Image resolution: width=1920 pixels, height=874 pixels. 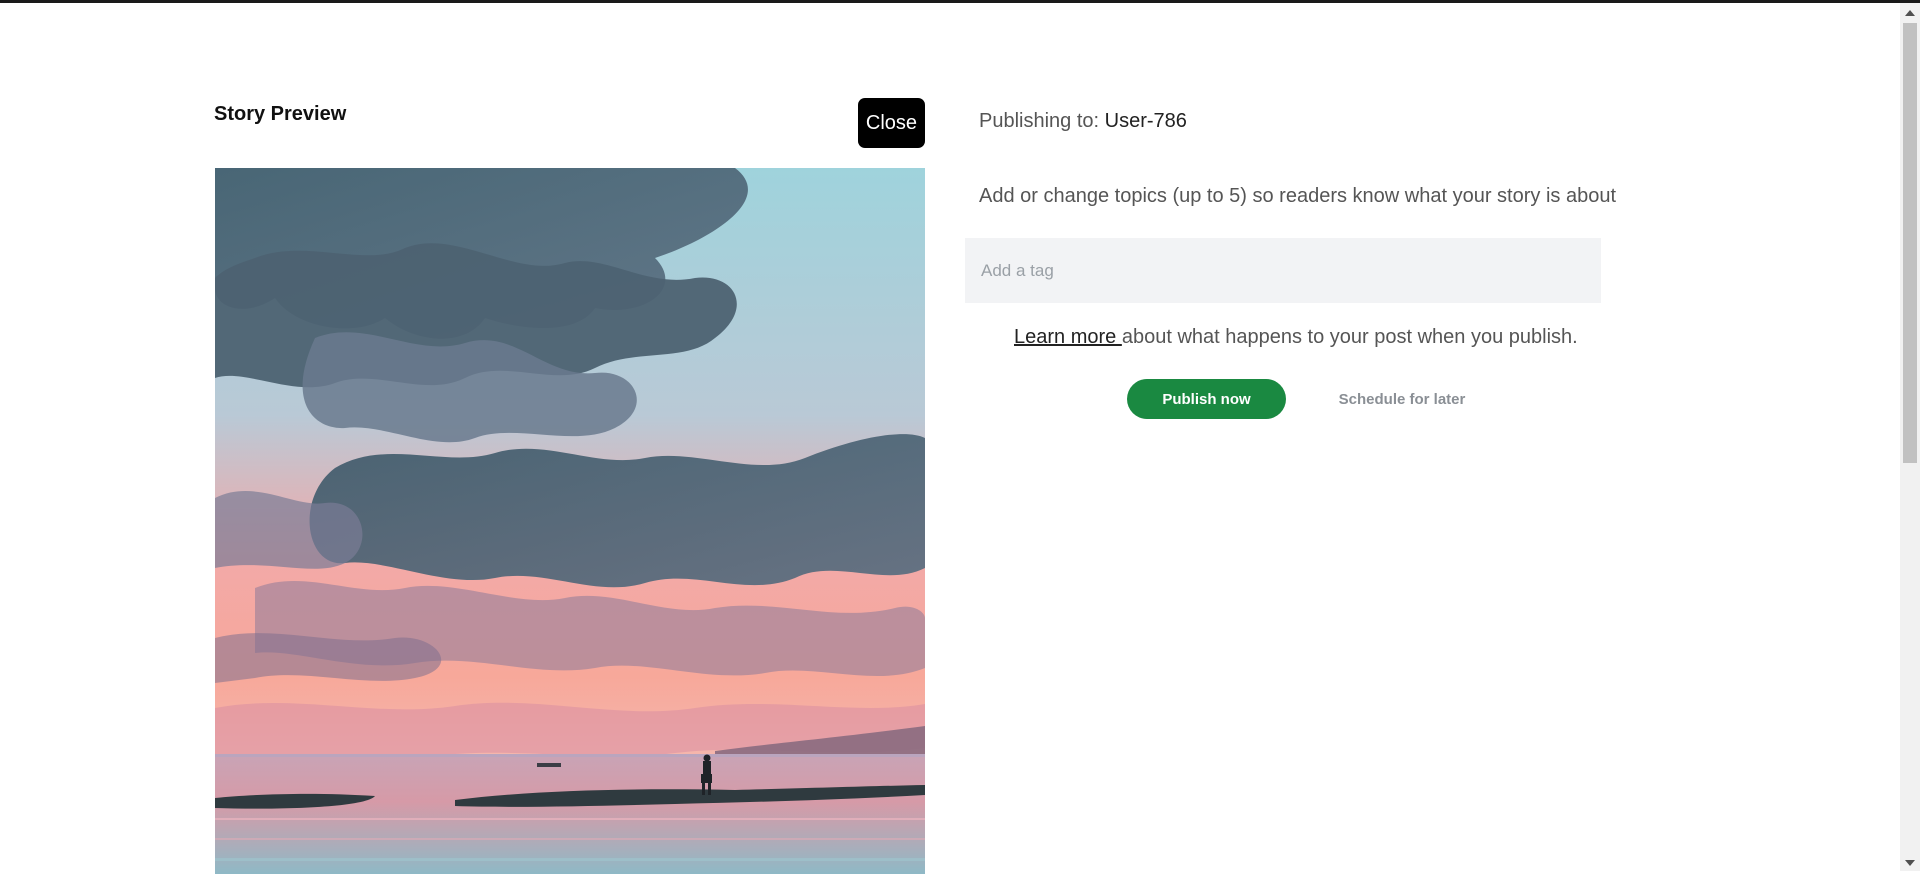 What do you see at coordinates (1402, 399) in the screenshot?
I see `schedule-for-later-button: Schedule for later` at bounding box center [1402, 399].